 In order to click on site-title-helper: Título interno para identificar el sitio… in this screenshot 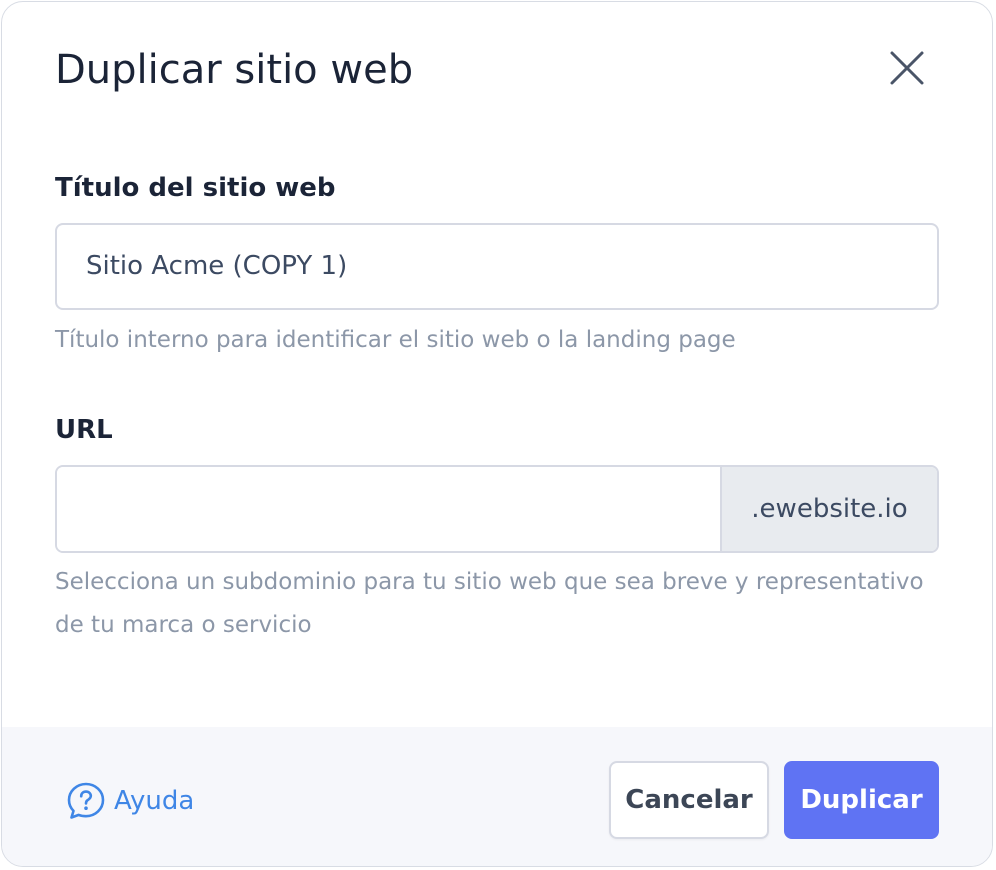, I will do `click(395, 340)`.